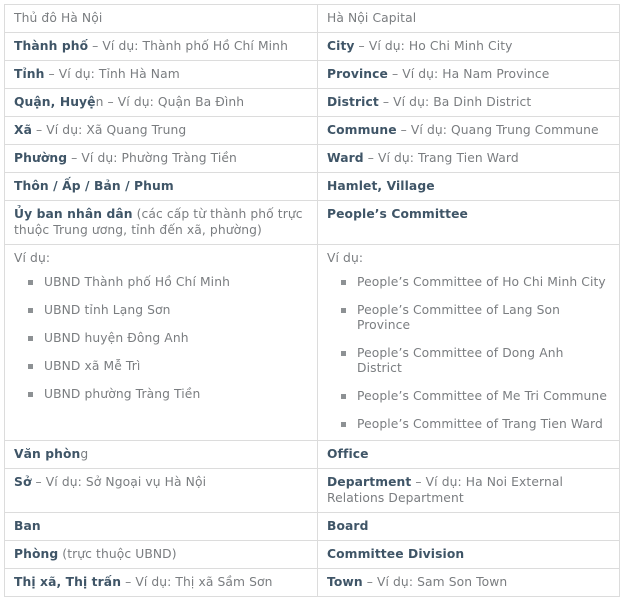 Image resolution: width=638 pixels, height=597 pixels. Describe the element at coordinates (475, 424) in the screenshot. I see `list-item: People’s Committee of Trang Tien Ward` at that location.